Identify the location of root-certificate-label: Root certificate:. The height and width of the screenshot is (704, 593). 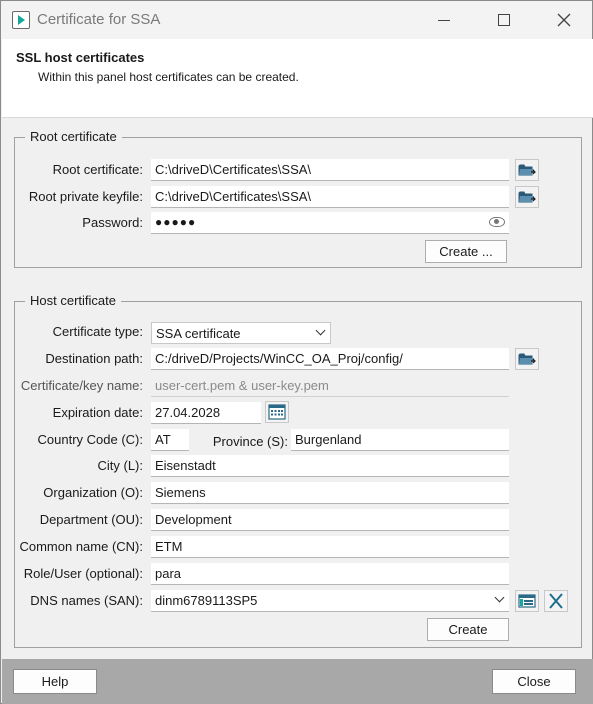
(97, 169).